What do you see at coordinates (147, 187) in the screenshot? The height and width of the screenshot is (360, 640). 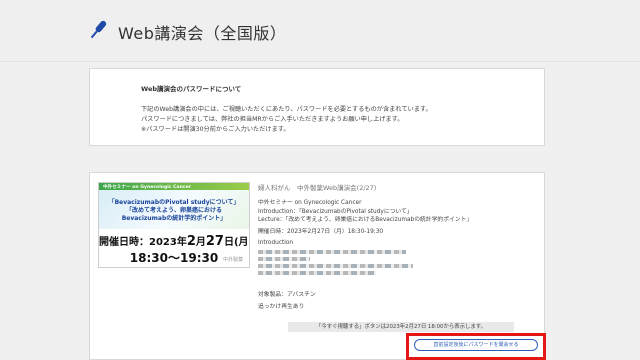 I see `banner-seminar-label: 中外セミナー on Gynecologic Cancer` at bounding box center [147, 187].